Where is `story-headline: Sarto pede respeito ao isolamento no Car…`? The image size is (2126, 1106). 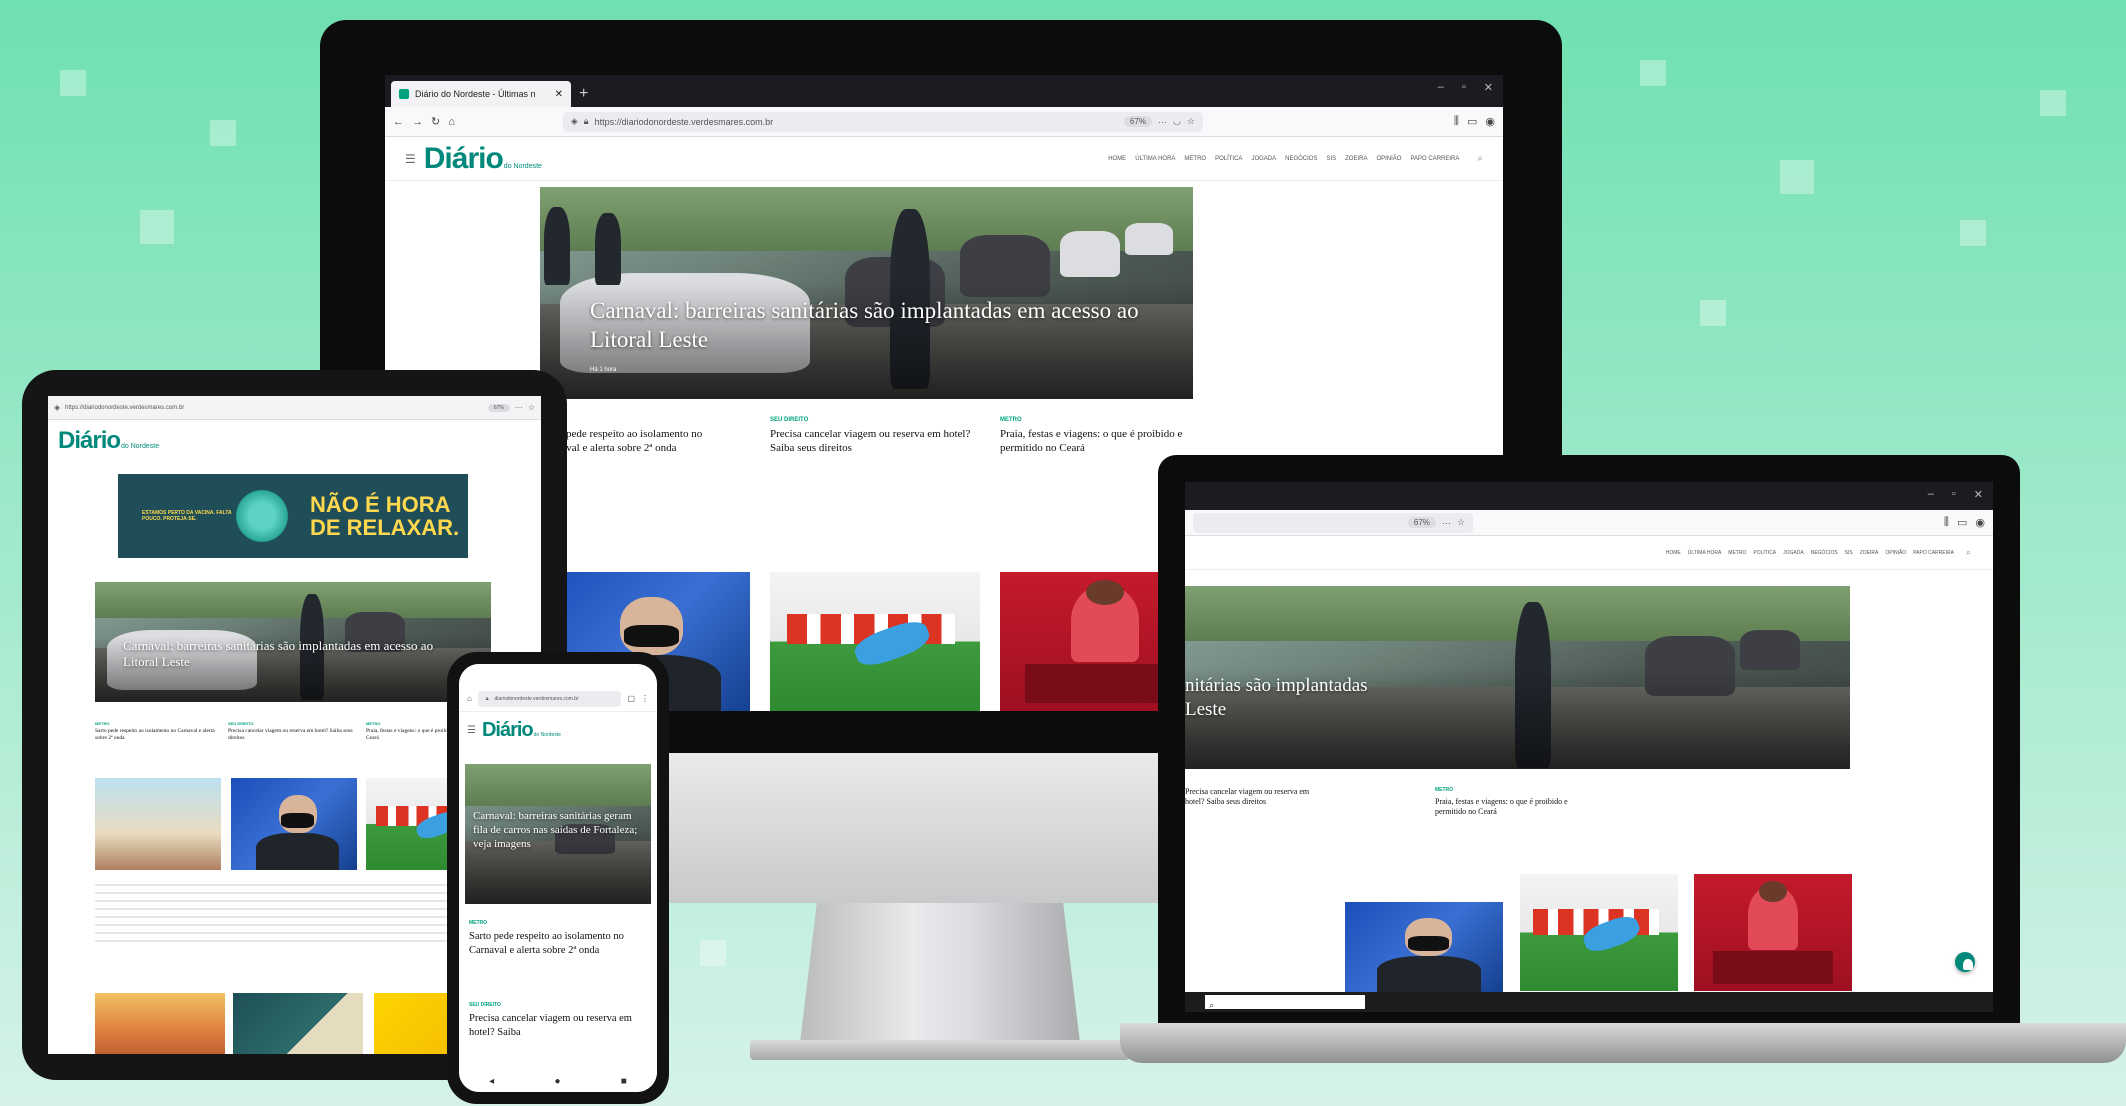
story-headline: Sarto pede respeito ao isolamento no Car… is located at coordinates (640, 441).